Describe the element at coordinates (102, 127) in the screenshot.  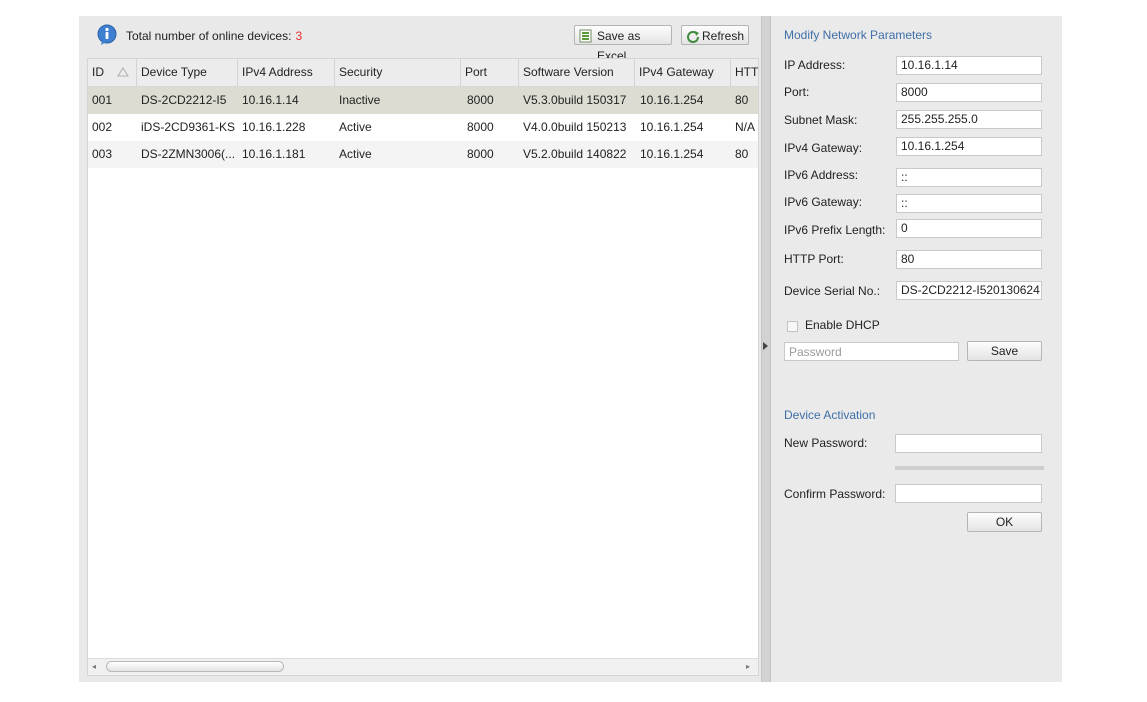
I see `cell-id: 002` at that location.